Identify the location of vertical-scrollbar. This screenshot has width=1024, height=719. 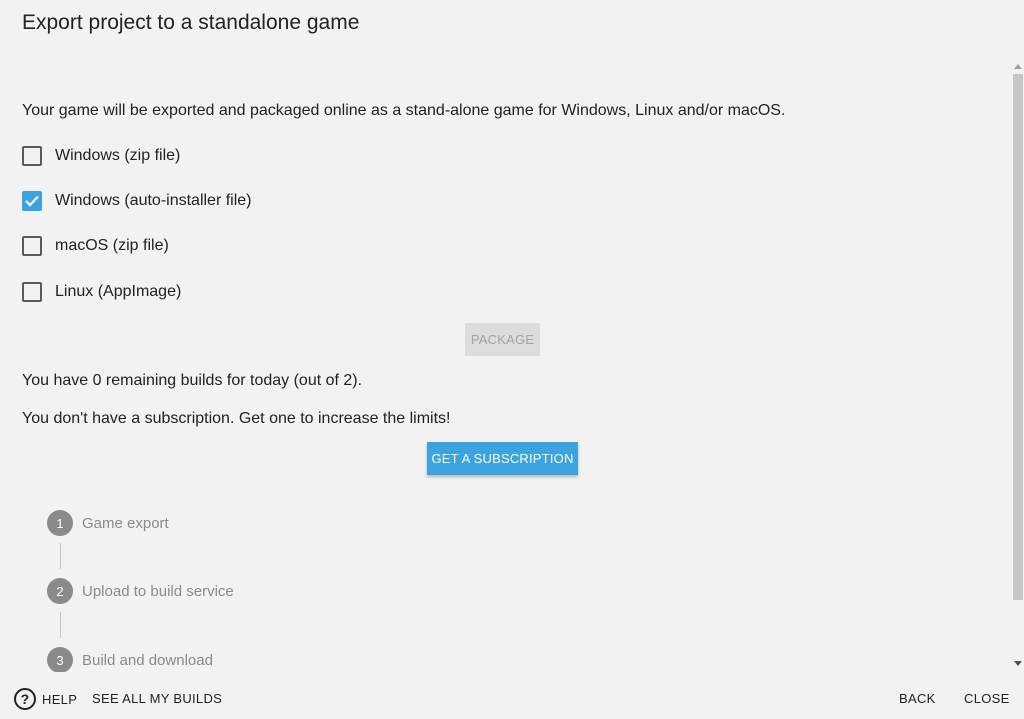
(1018, 365).